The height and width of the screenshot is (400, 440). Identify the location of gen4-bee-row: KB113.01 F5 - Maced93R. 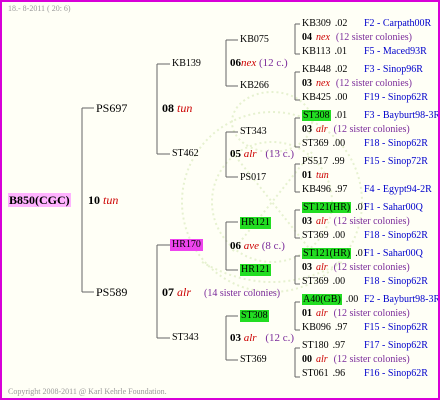
(364, 52).